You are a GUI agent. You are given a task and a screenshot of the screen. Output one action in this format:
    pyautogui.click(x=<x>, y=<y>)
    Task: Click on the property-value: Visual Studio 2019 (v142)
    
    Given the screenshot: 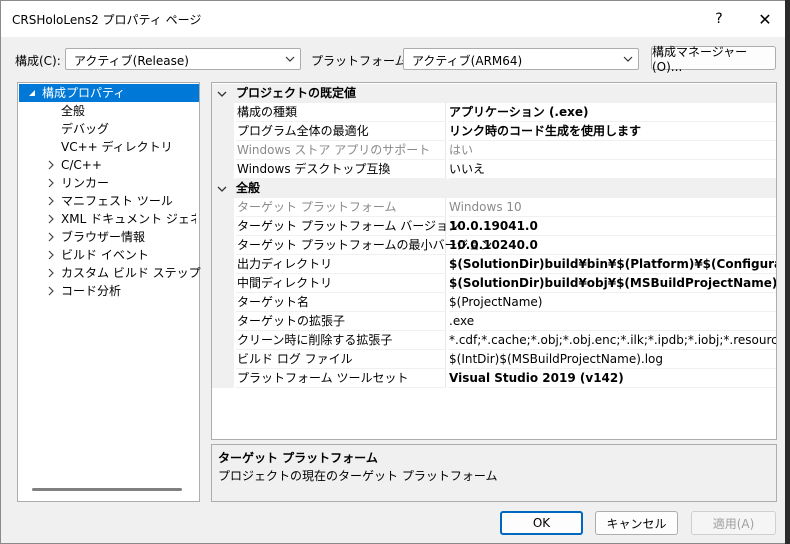 What is the action you would take?
    pyautogui.click(x=612, y=378)
    